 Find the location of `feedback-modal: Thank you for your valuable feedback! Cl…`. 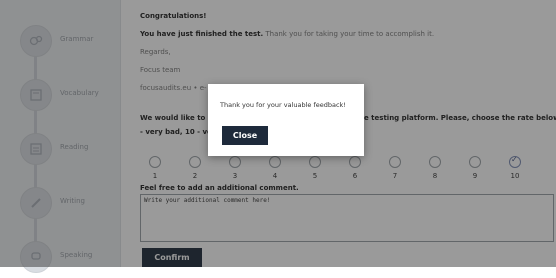

feedback-modal: Thank you for your valuable feedback! Cl… is located at coordinates (286, 120).